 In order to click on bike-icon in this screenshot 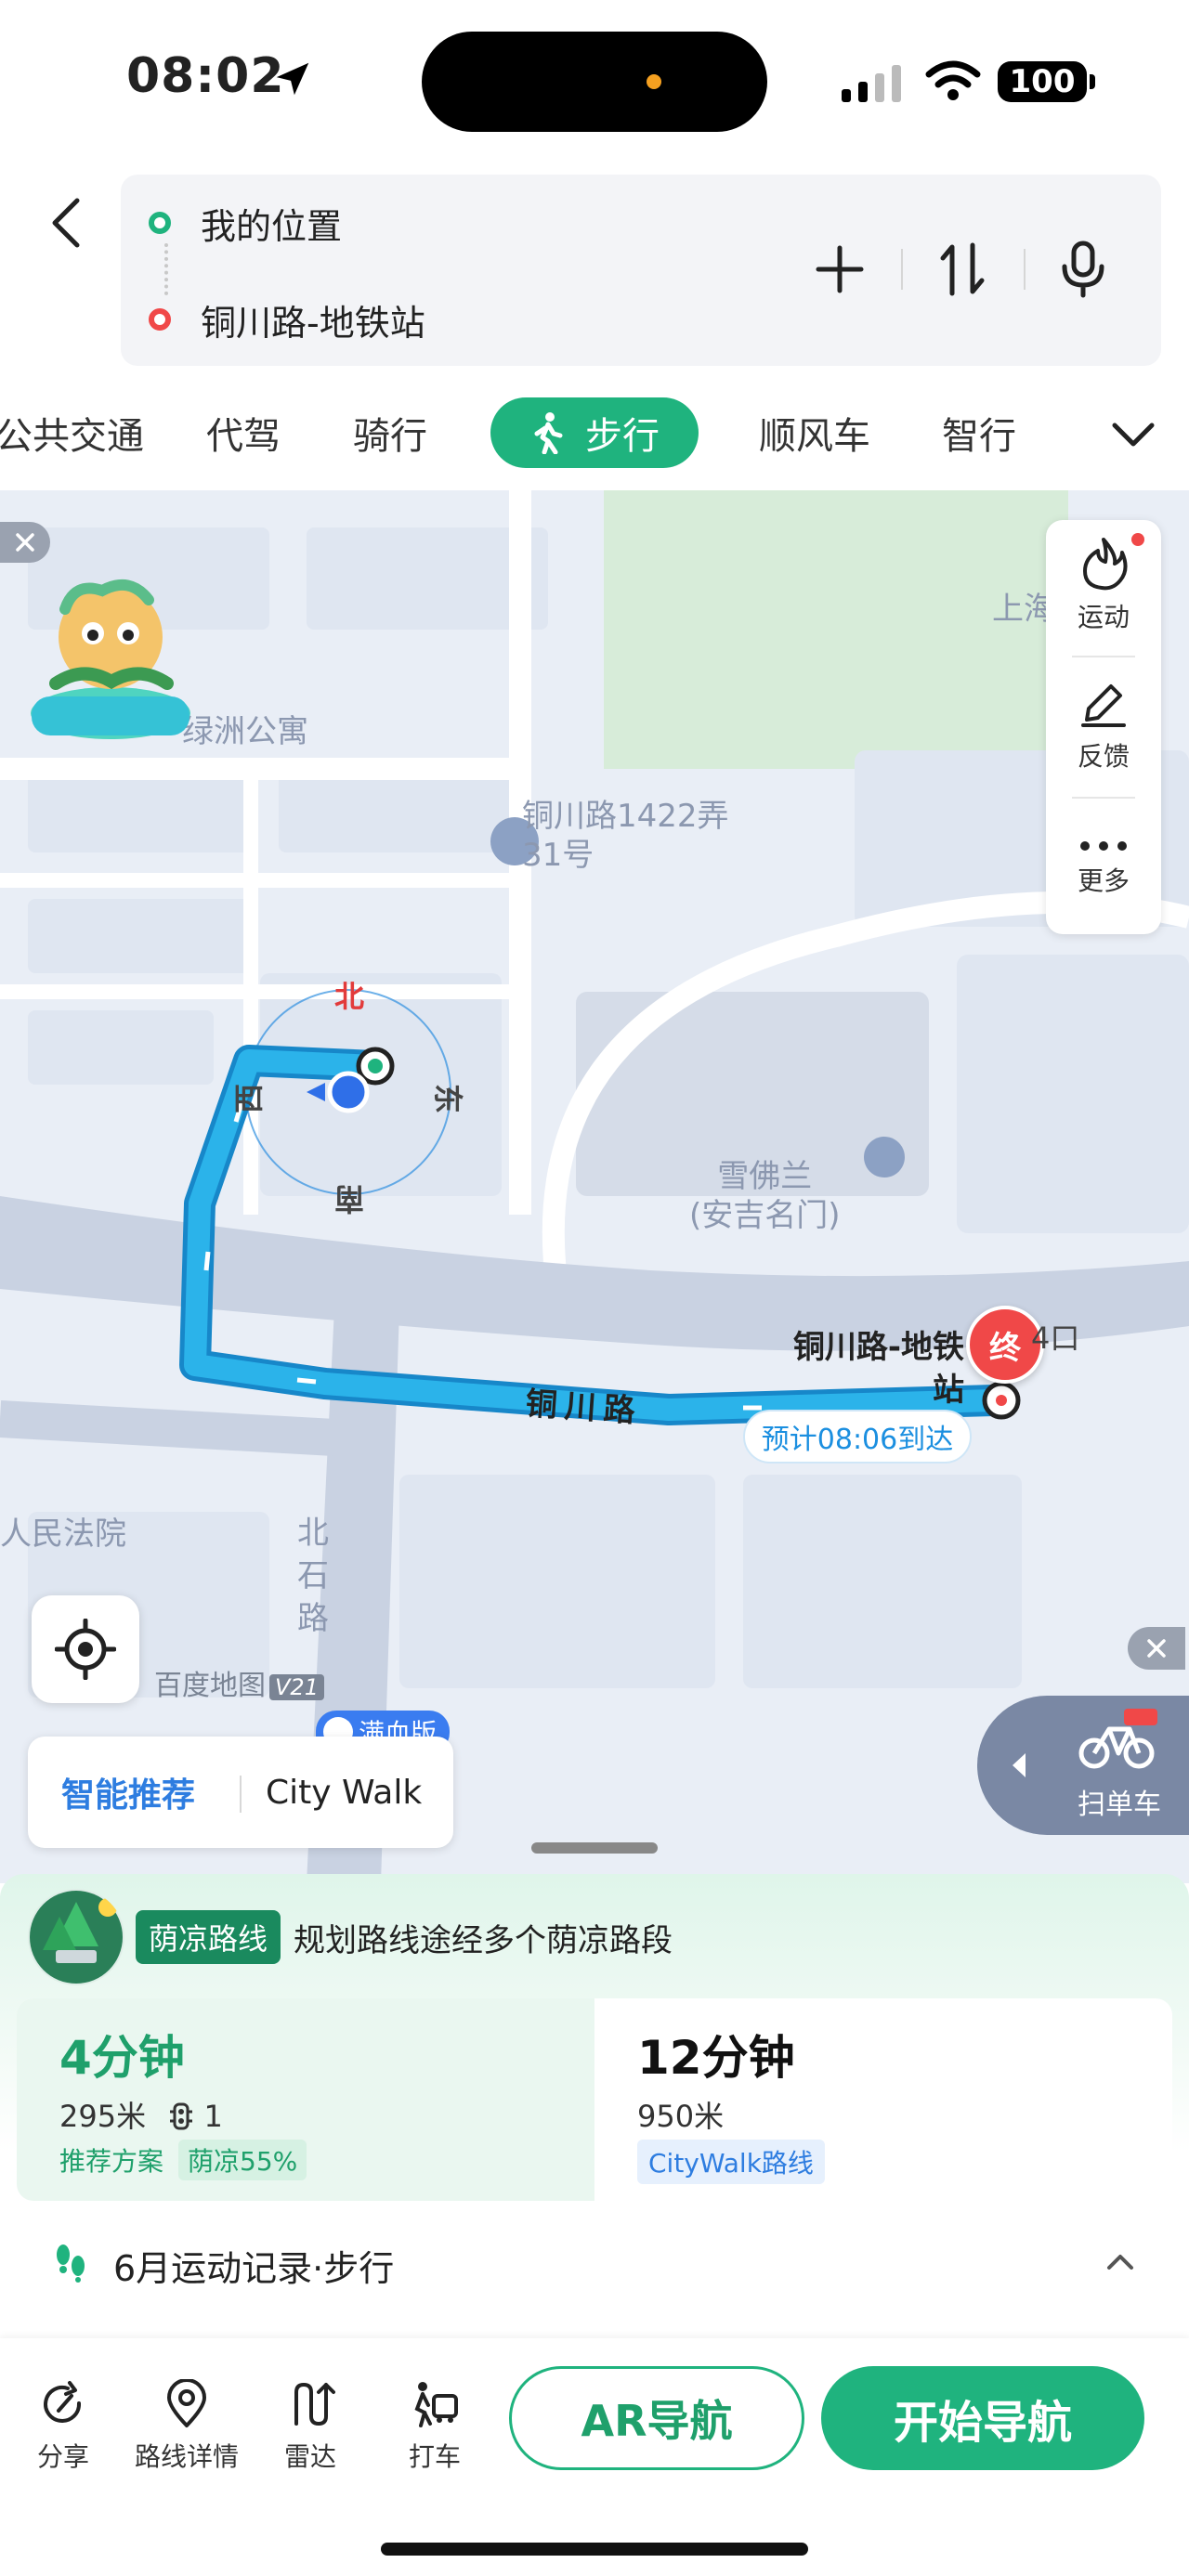, I will do `click(1117, 1739)`.